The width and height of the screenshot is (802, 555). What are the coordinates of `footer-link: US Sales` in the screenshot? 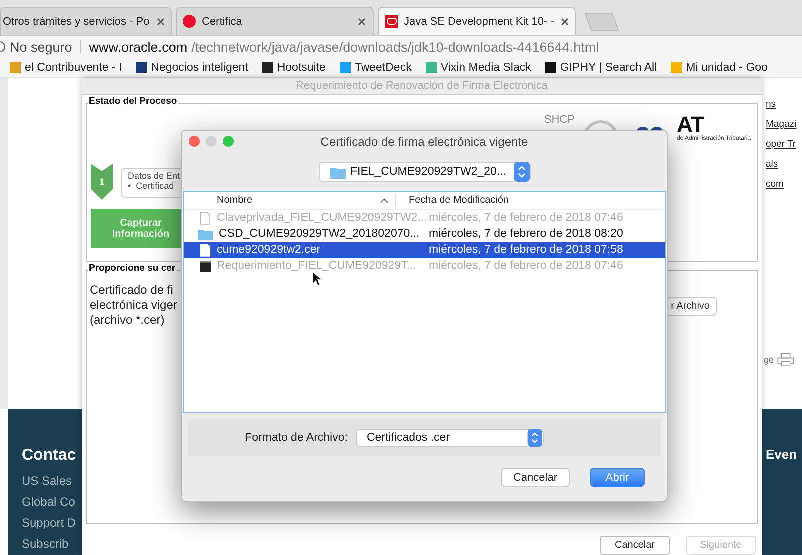 It's located at (49, 481).